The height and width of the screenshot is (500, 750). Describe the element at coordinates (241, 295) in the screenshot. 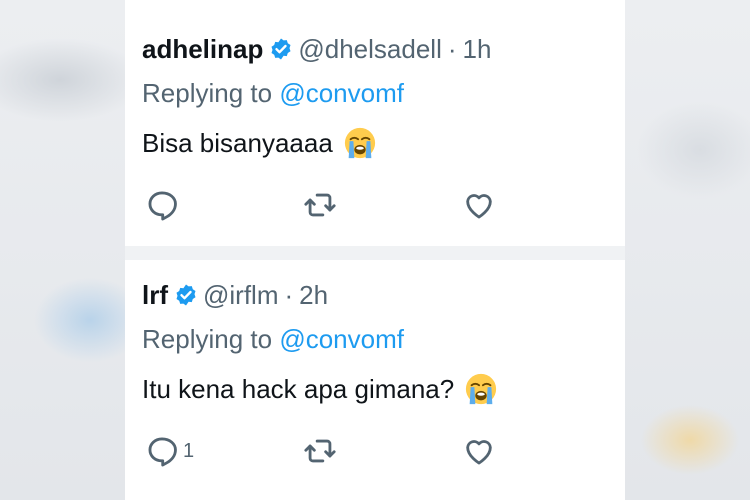

I see `author-handle: @irflm` at that location.